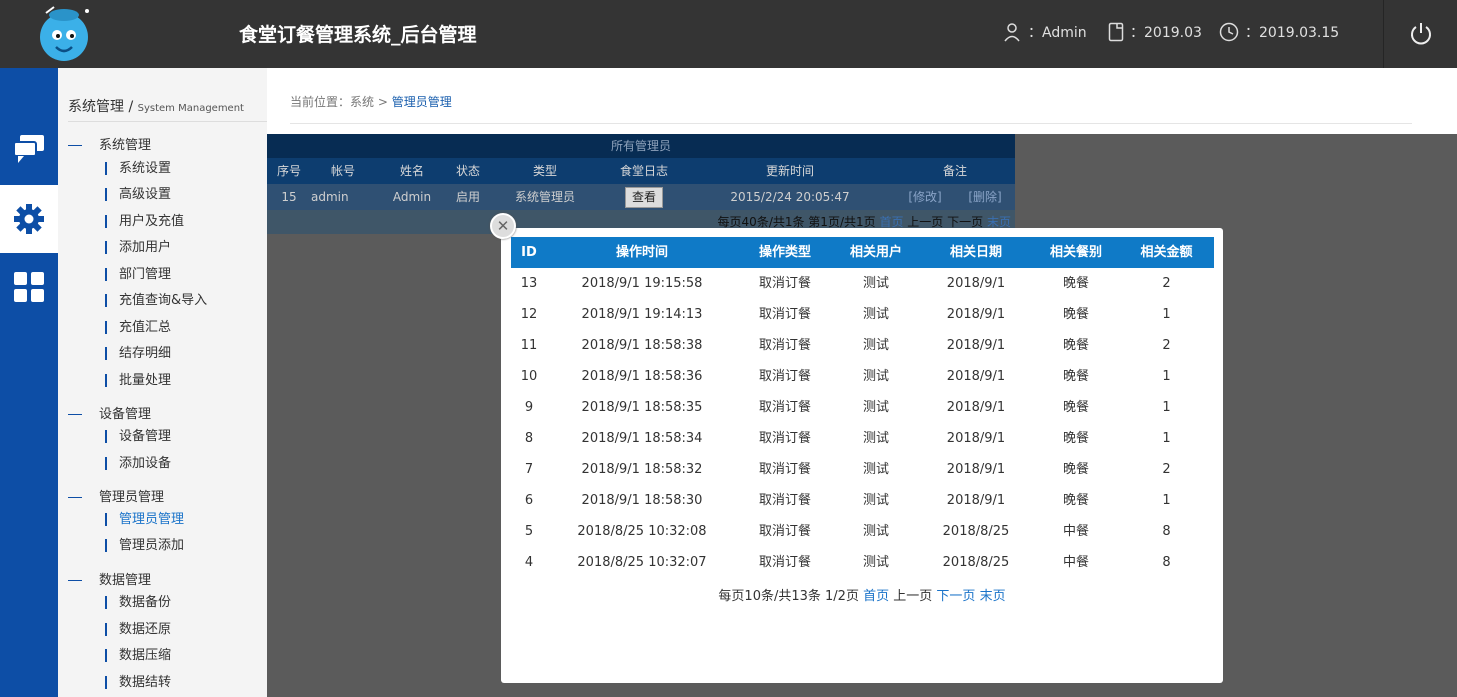 The height and width of the screenshot is (697, 1457). What do you see at coordinates (642, 407) in the screenshot?
I see `cell-time: 2018/9/1 18:58:35` at bounding box center [642, 407].